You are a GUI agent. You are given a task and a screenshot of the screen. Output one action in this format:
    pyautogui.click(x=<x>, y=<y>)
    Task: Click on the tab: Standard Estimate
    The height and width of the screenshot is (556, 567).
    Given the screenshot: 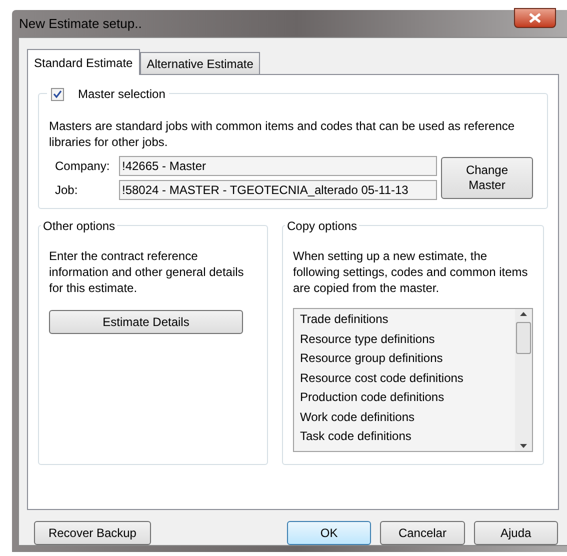 What is the action you would take?
    pyautogui.click(x=83, y=62)
    